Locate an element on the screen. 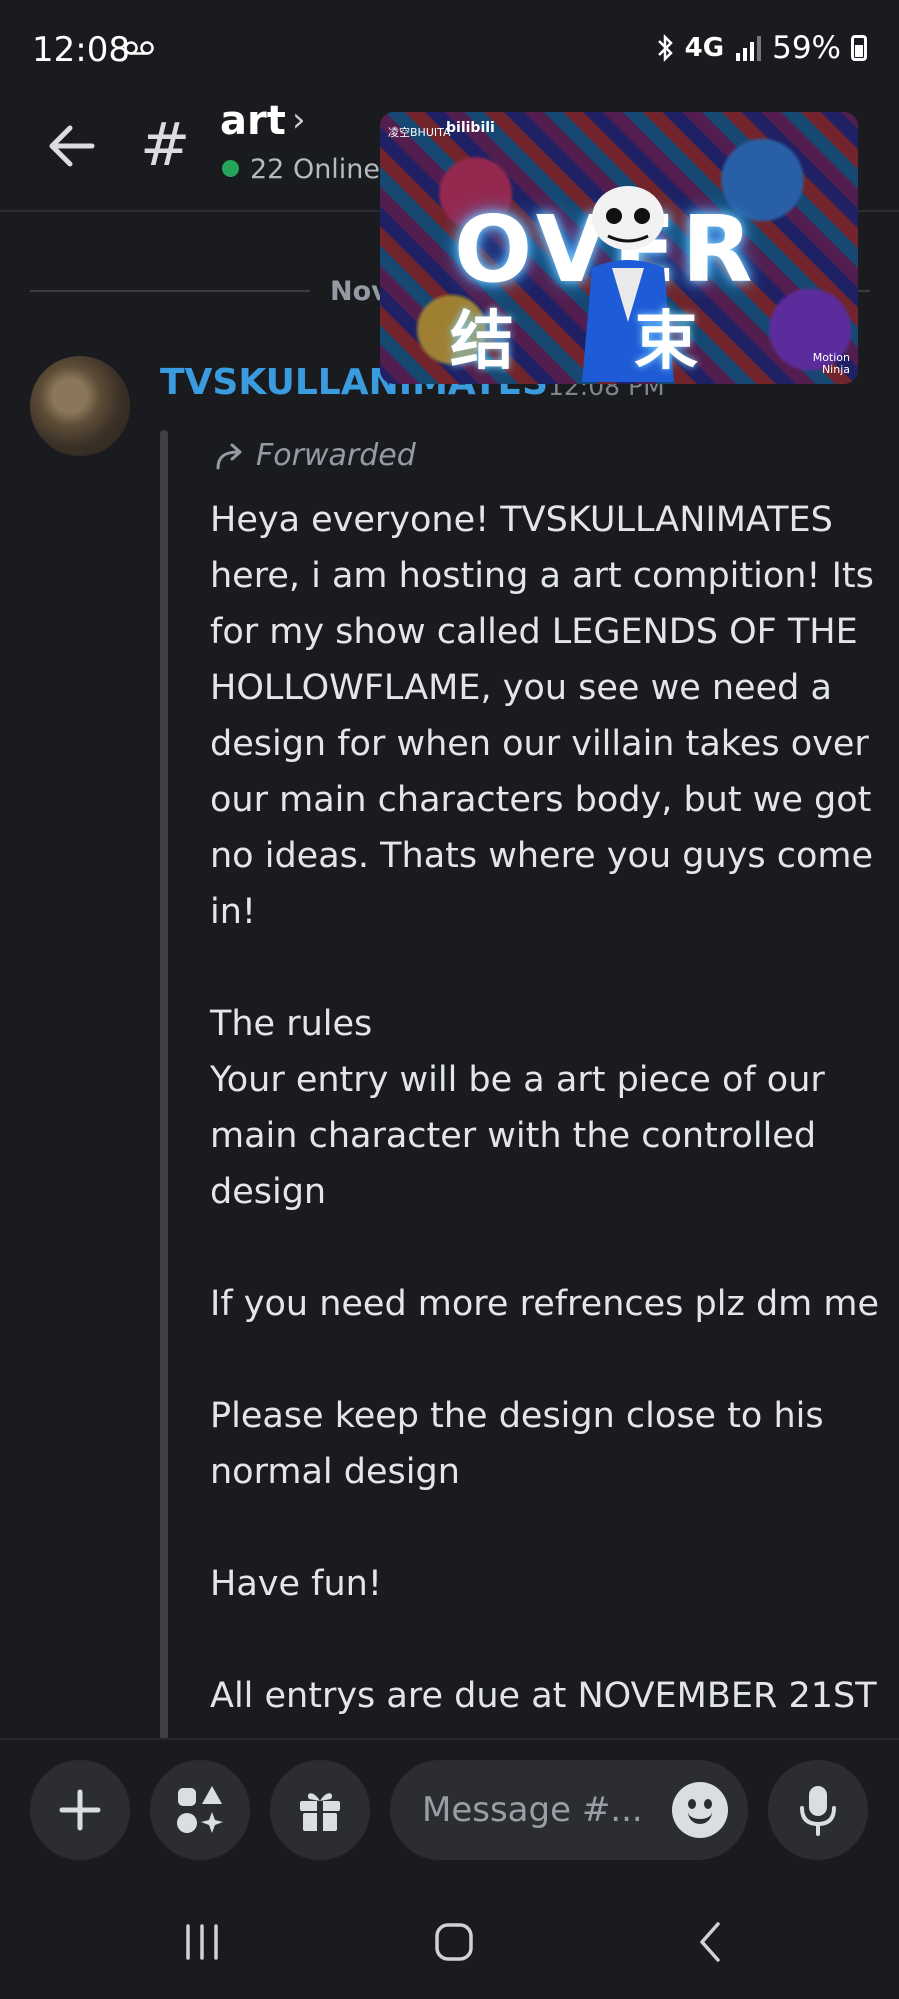  gift-icon is located at coordinates (320, 1812).